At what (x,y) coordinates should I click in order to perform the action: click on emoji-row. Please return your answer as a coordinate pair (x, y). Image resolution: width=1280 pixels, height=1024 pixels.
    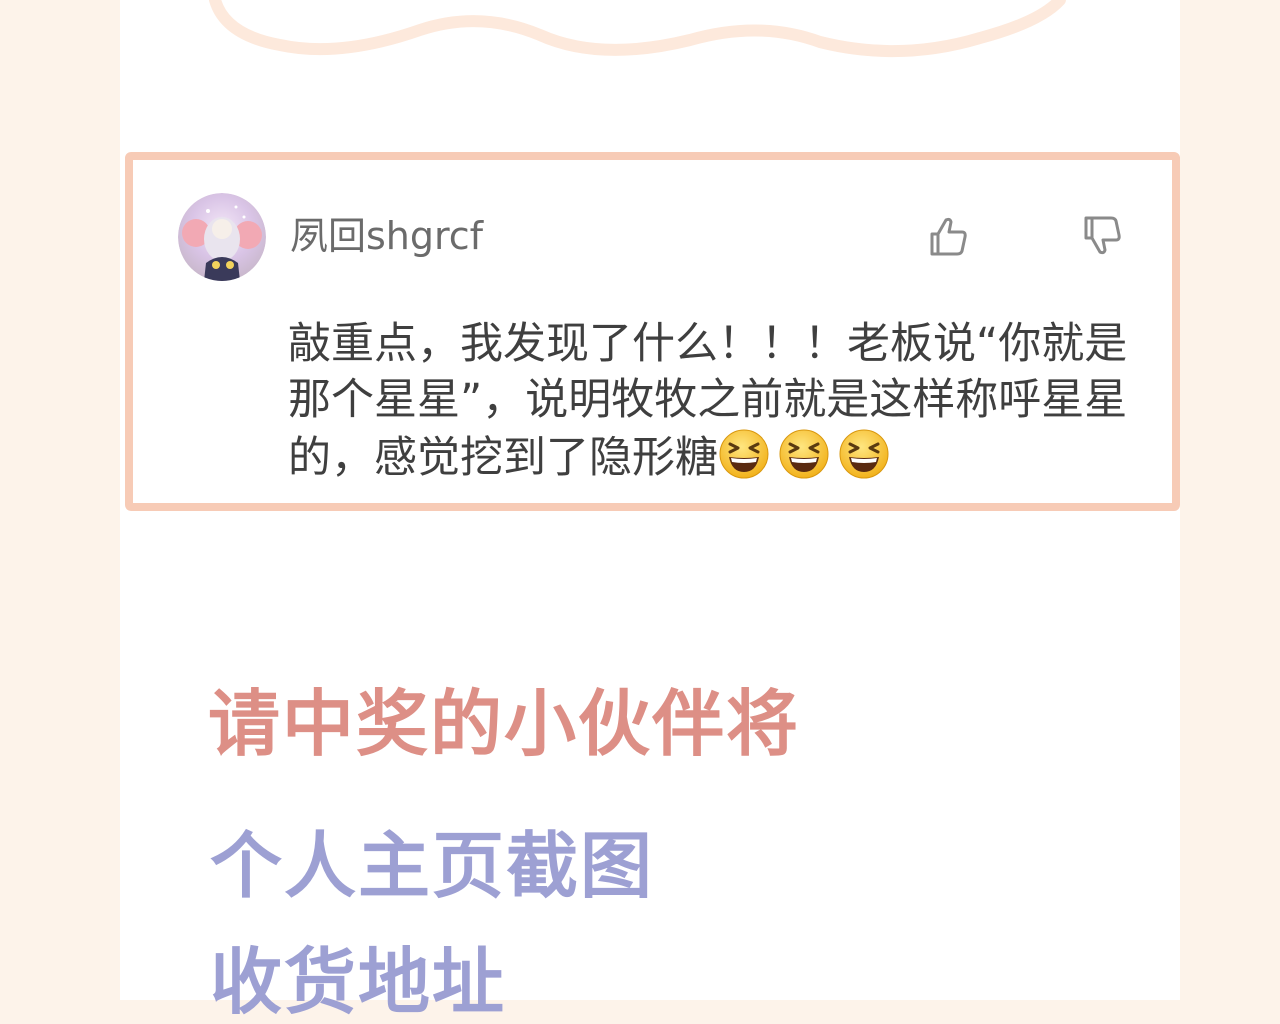
    Looking at the image, I should click on (808, 461).